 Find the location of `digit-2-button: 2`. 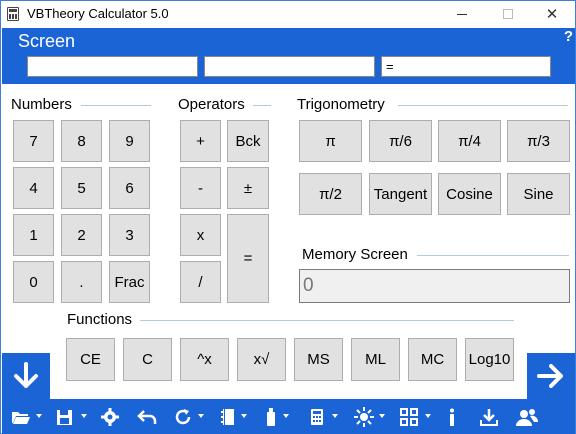

digit-2-button: 2 is located at coordinates (81, 235).